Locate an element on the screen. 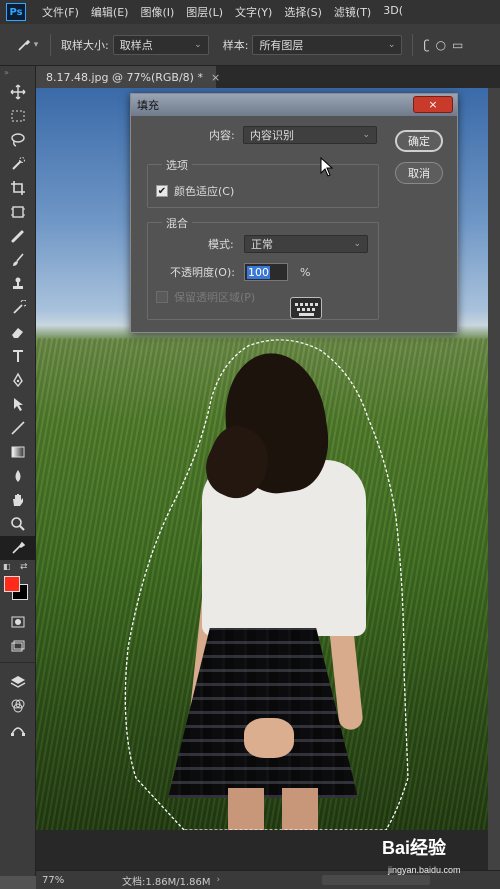 The width and height of the screenshot is (500, 889). menu-file: 文件(F) is located at coordinates (60, 12).